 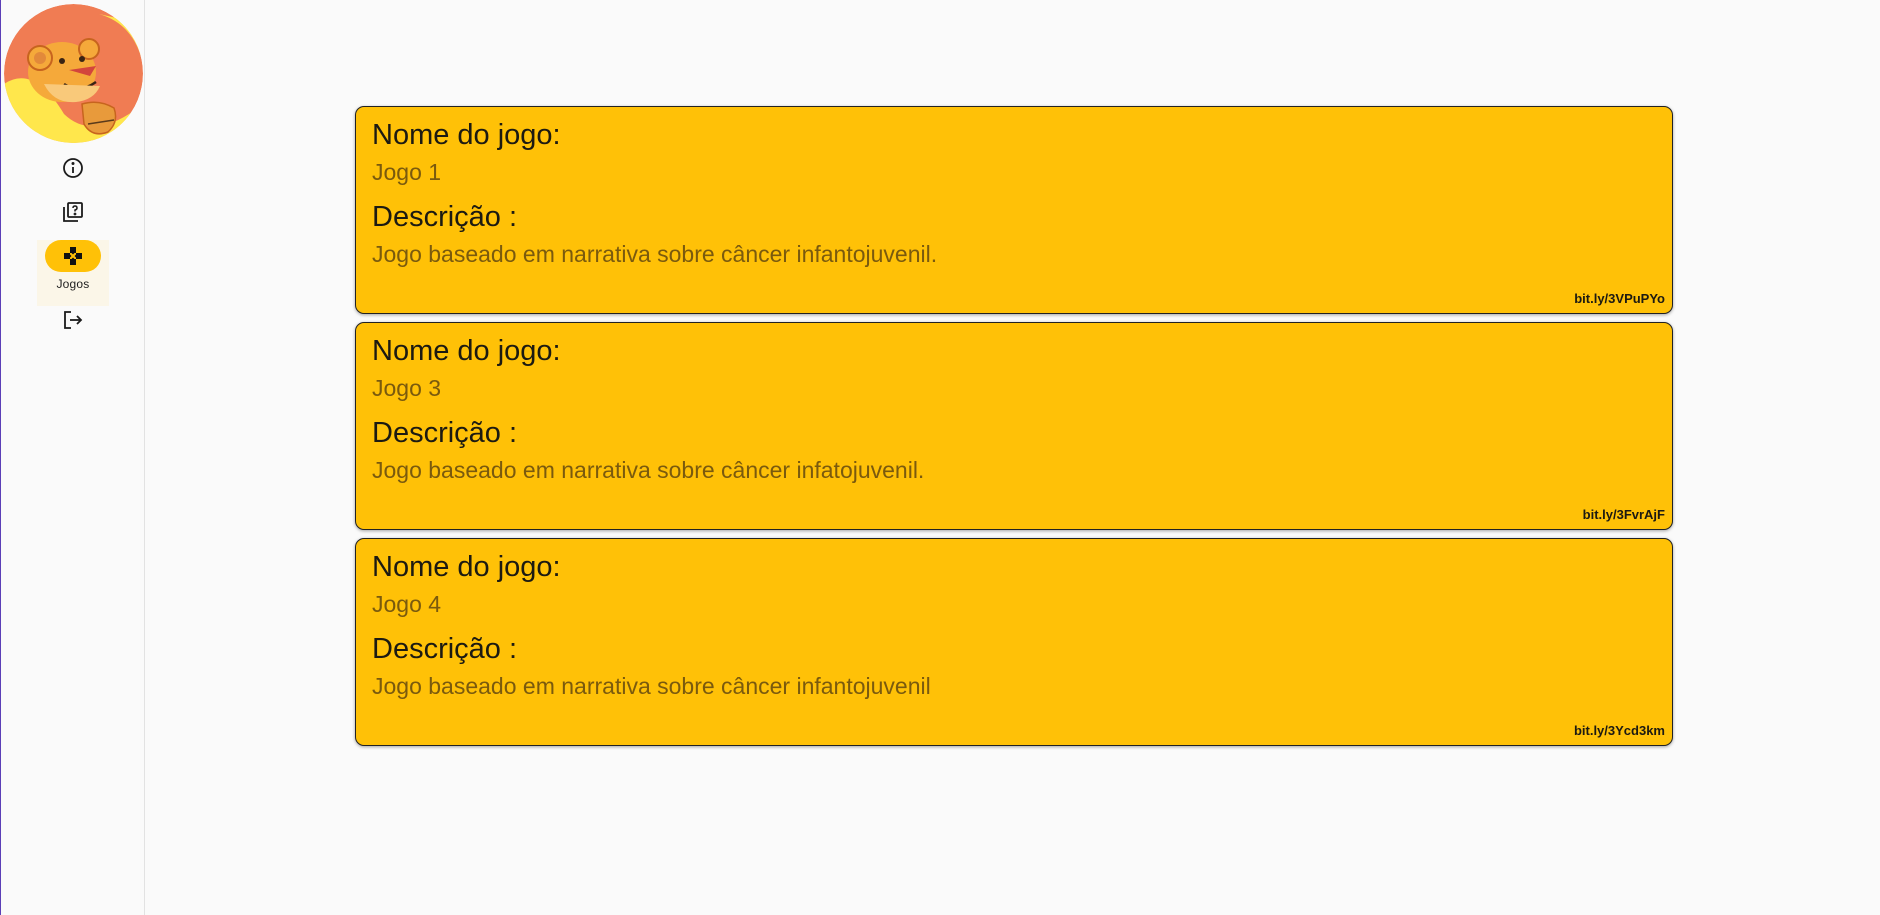 I want to click on app-logo, so click(x=73, y=73).